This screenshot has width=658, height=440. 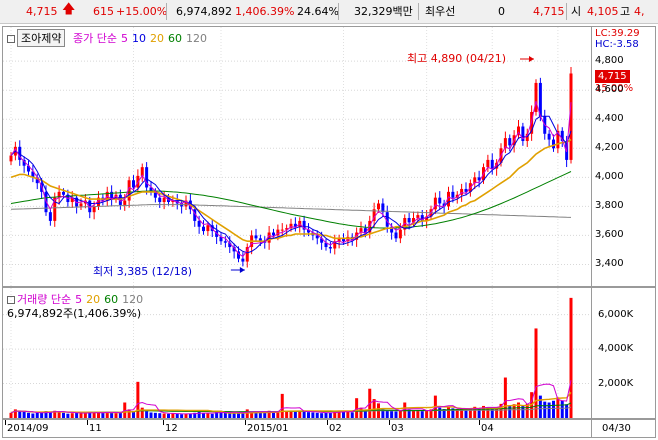 What do you see at coordinates (609, 206) in the screenshot?
I see `price-tick-label: 3,800` at bounding box center [609, 206].